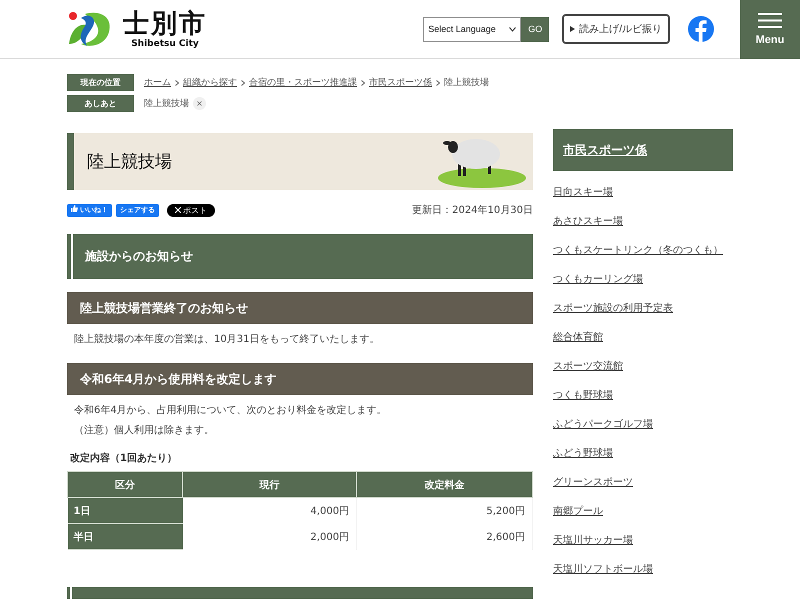 The width and height of the screenshot is (800, 600). I want to click on breadcrumb-link: 市民スポーツ係, so click(400, 82).